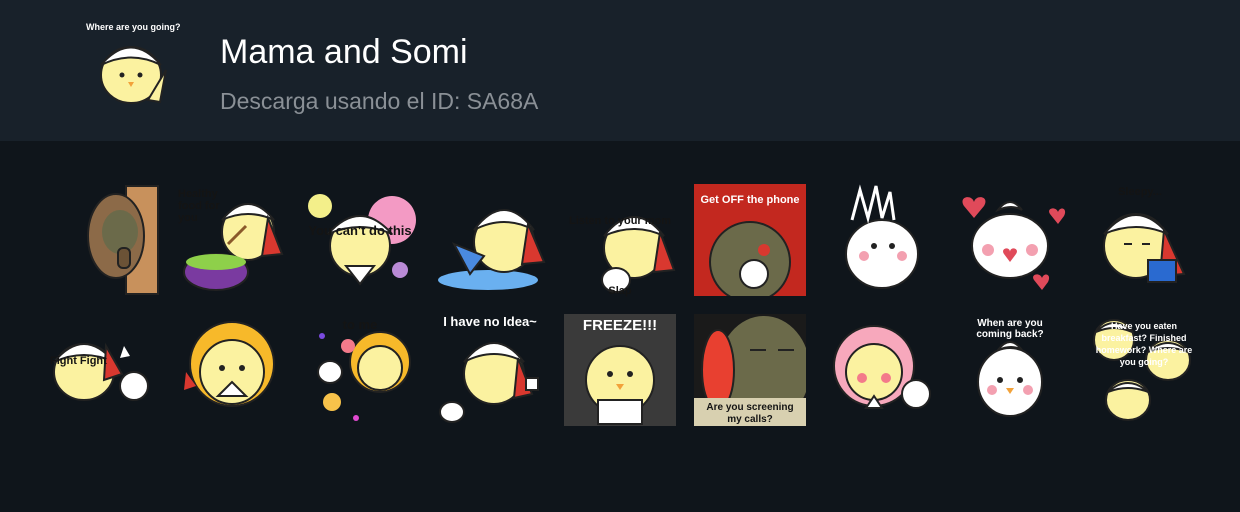  What do you see at coordinates (750, 413) in the screenshot?
I see `sticker-15-caption: Are you screening my calls?` at bounding box center [750, 413].